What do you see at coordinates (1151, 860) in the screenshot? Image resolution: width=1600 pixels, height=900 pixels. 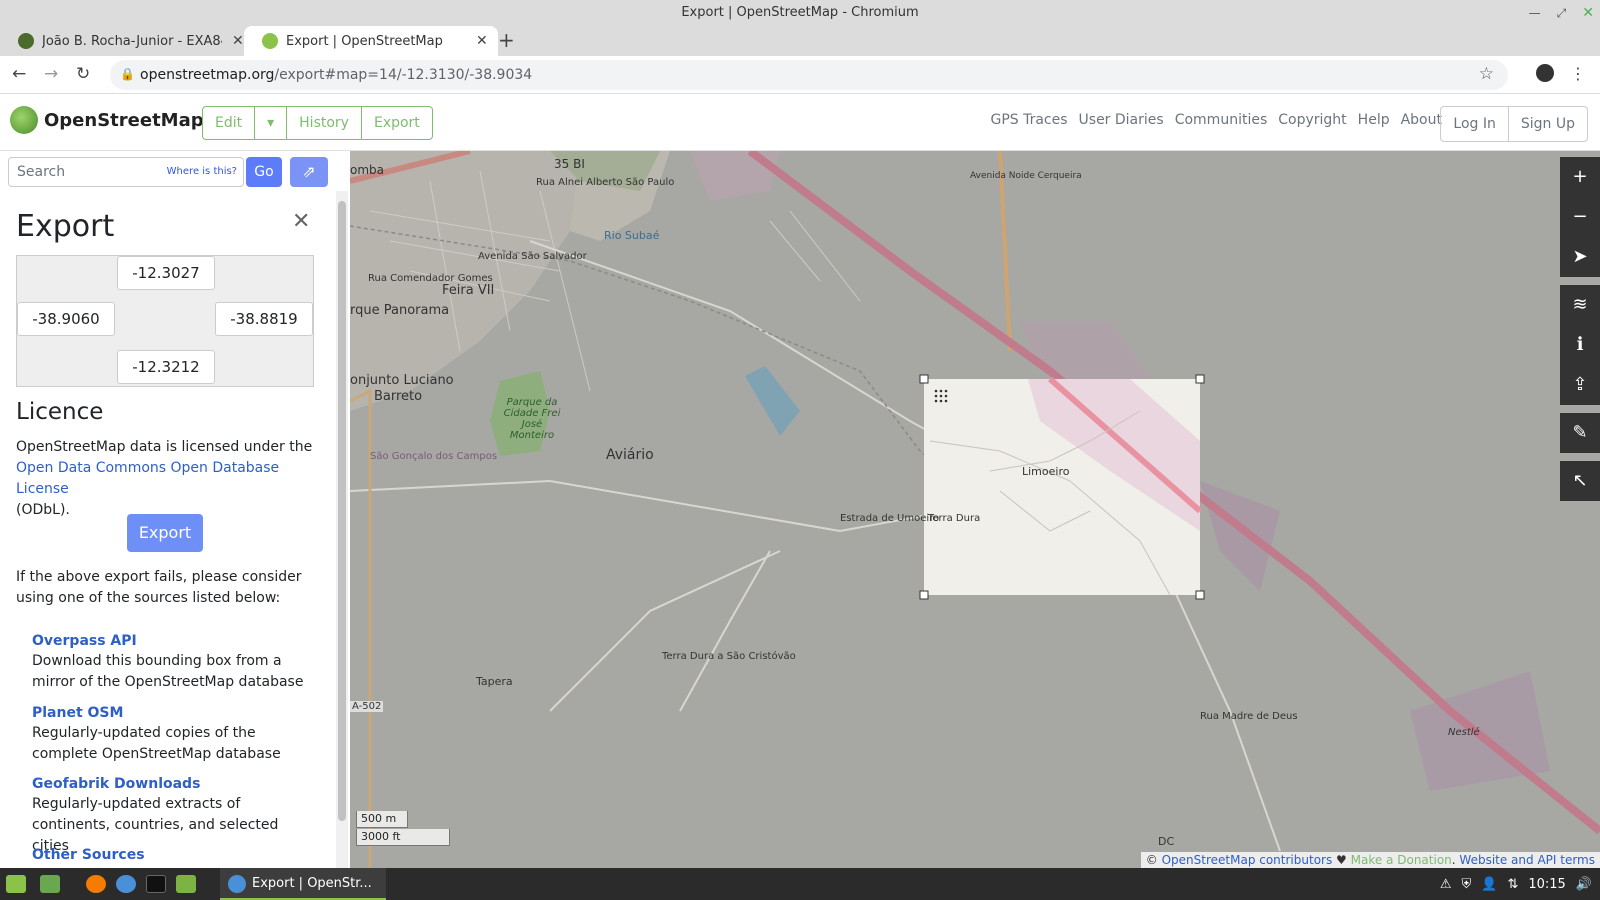 I see `attribution-prefix: ©` at bounding box center [1151, 860].